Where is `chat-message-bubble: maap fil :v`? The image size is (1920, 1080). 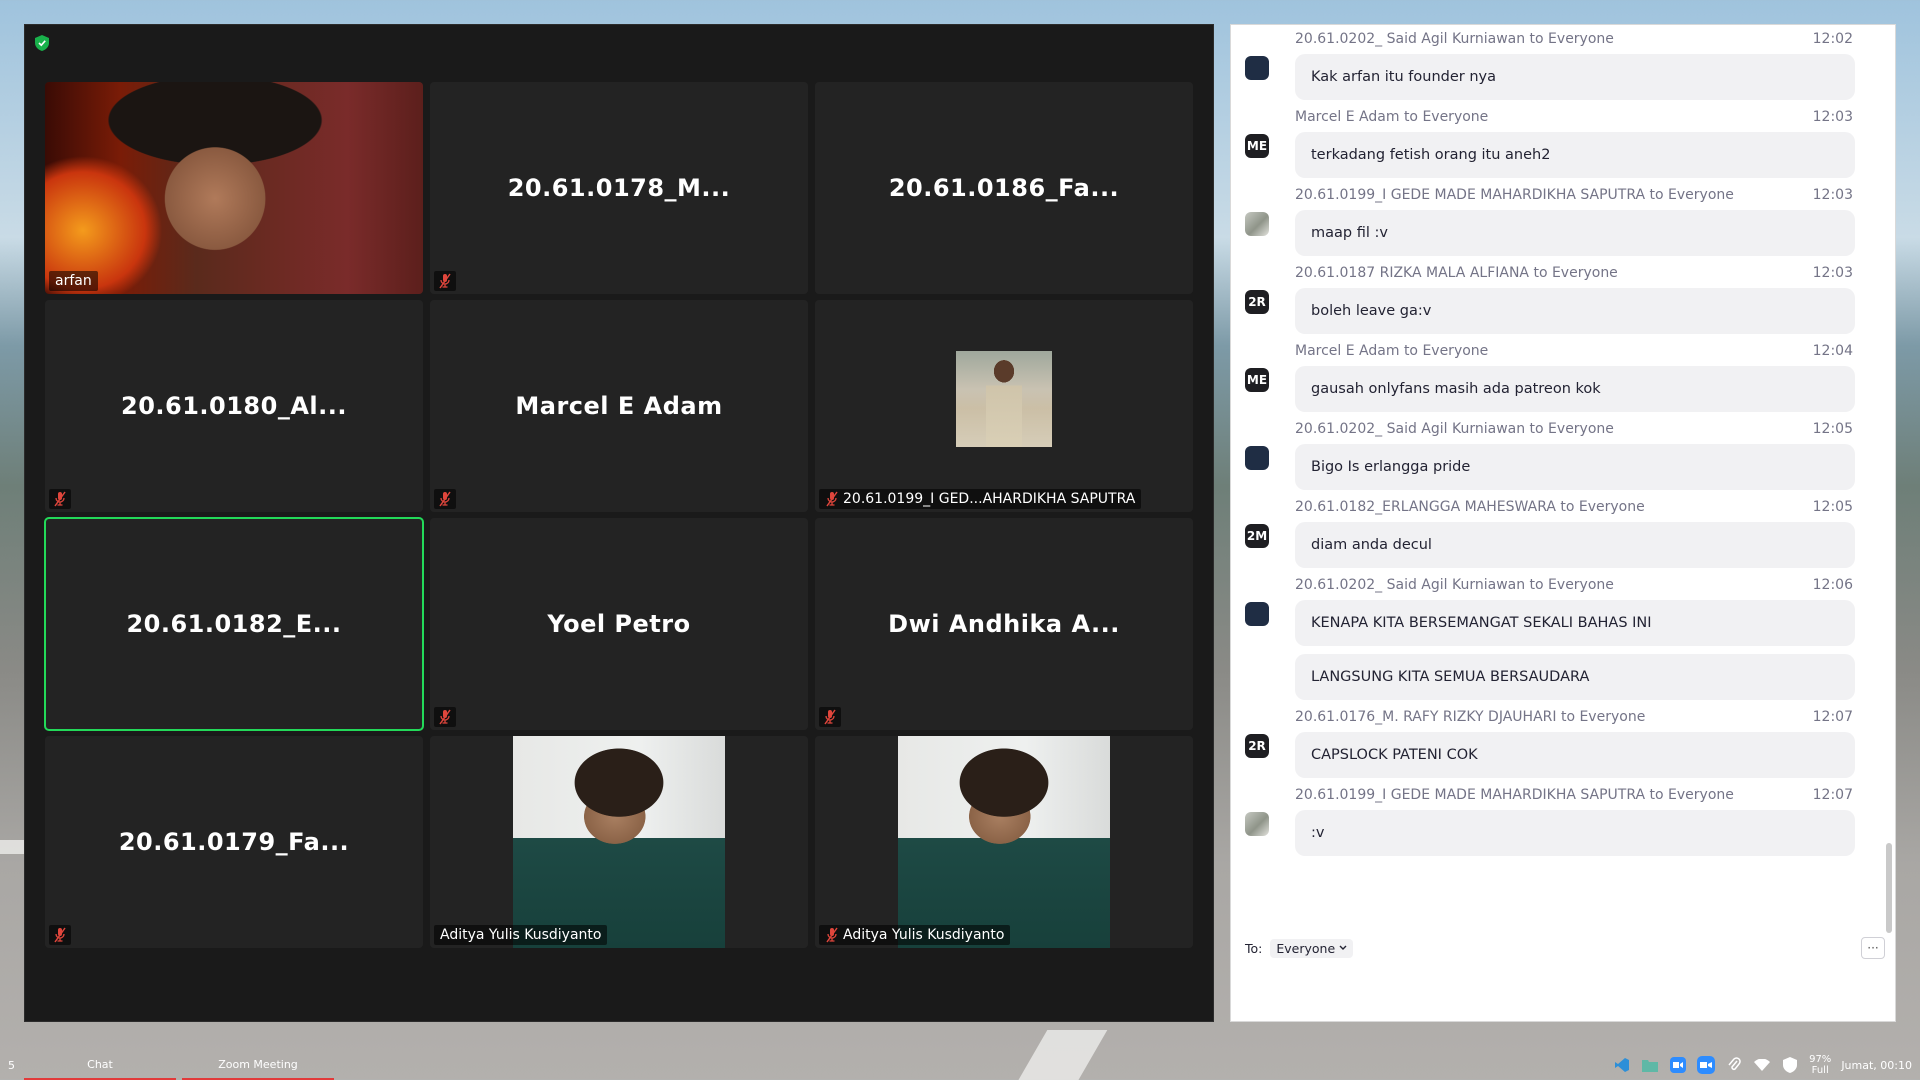 chat-message-bubble: maap fil :v is located at coordinates (1575, 233).